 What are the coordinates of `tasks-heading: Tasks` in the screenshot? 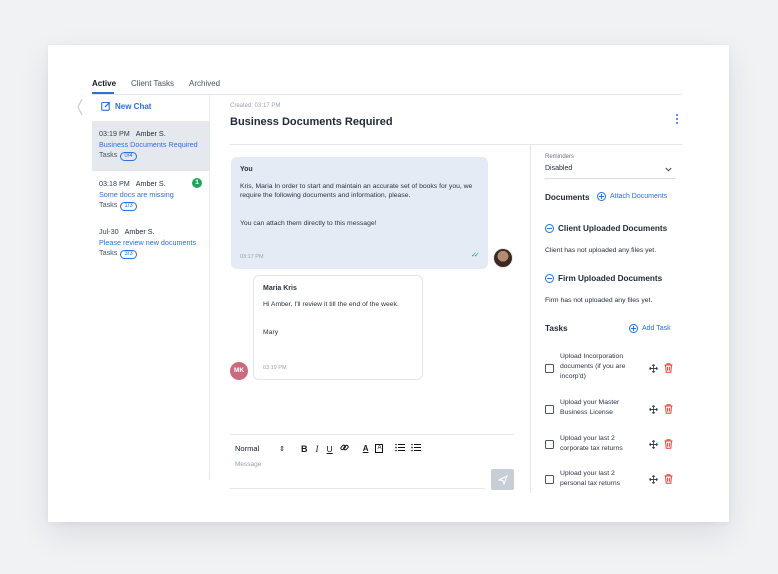 It's located at (556, 328).